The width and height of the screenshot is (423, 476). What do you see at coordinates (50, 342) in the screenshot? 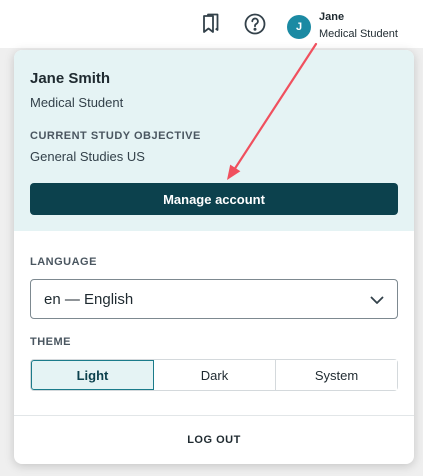
I see `theme-label: THEME` at bounding box center [50, 342].